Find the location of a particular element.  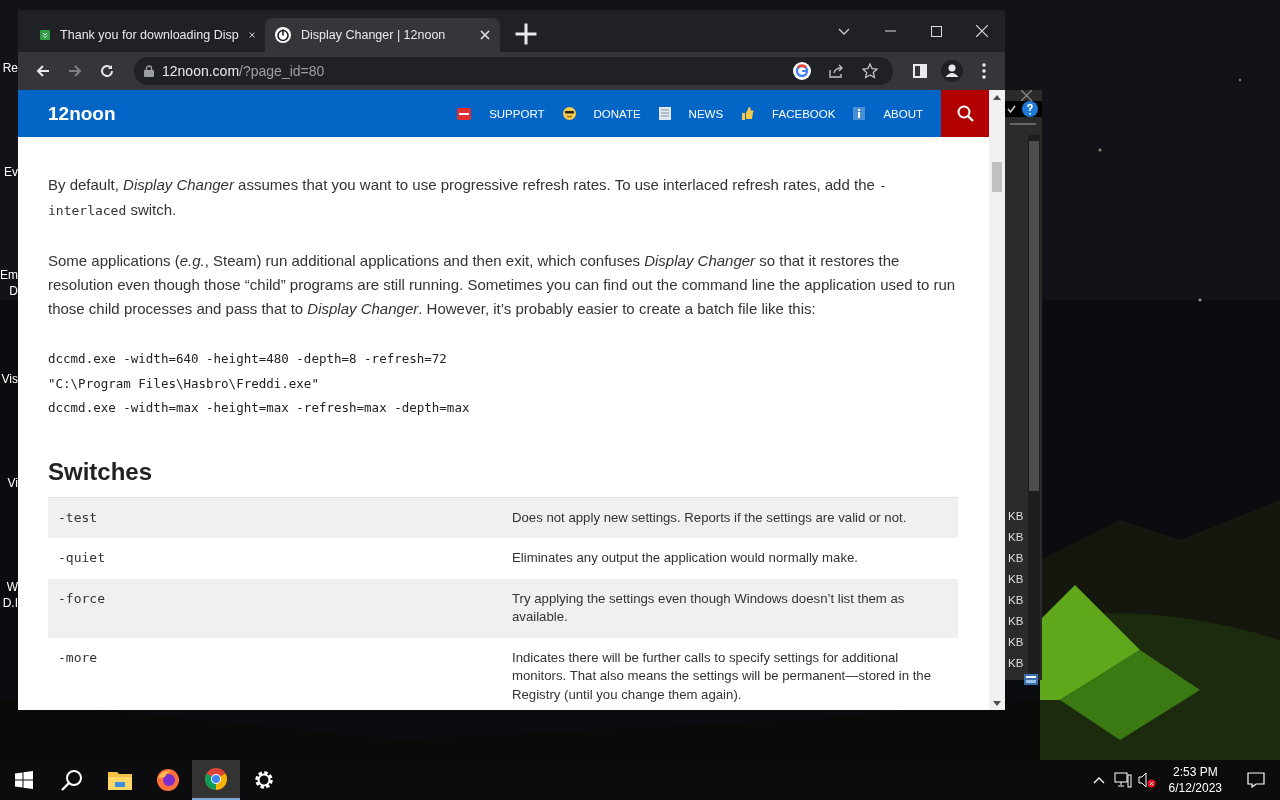

folder-icon is located at coordinates (120, 780).